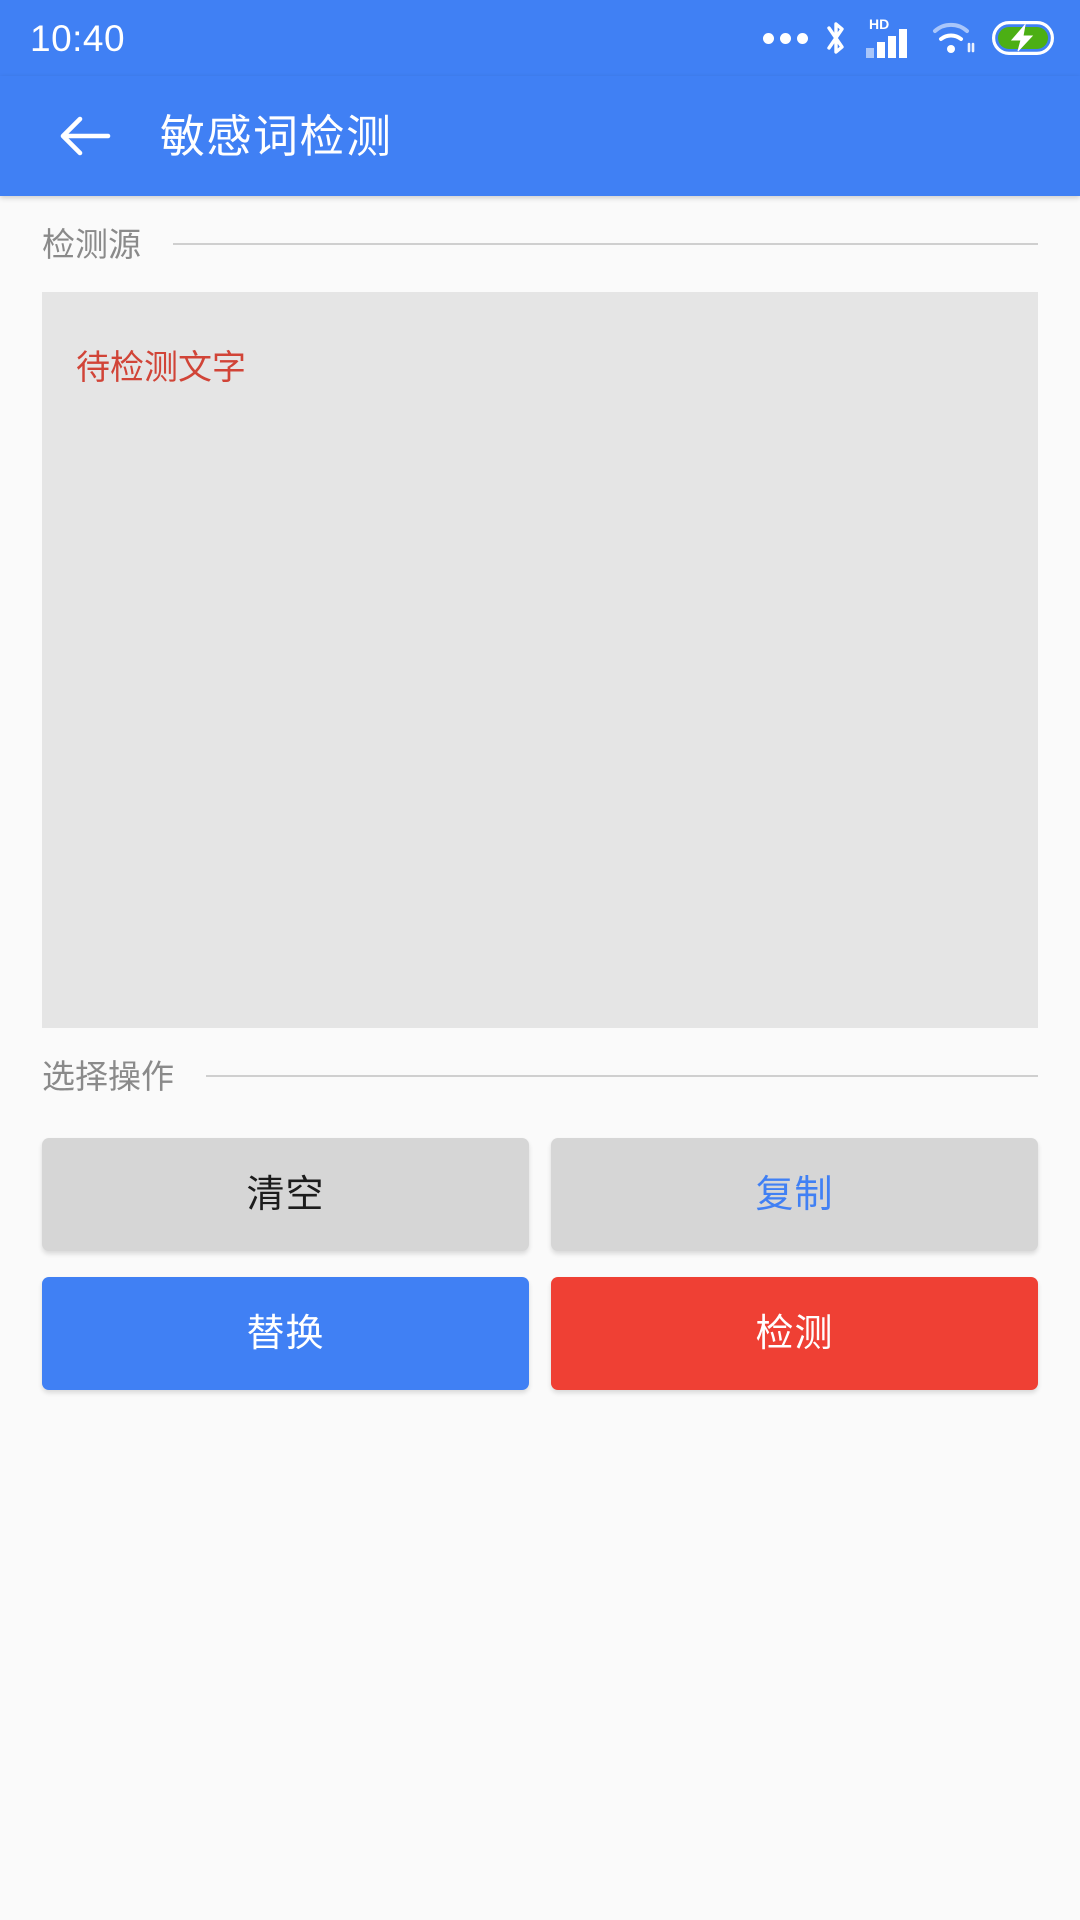  Describe the element at coordinates (540, 136) in the screenshot. I see `app-bar: 敏感词检测` at that location.